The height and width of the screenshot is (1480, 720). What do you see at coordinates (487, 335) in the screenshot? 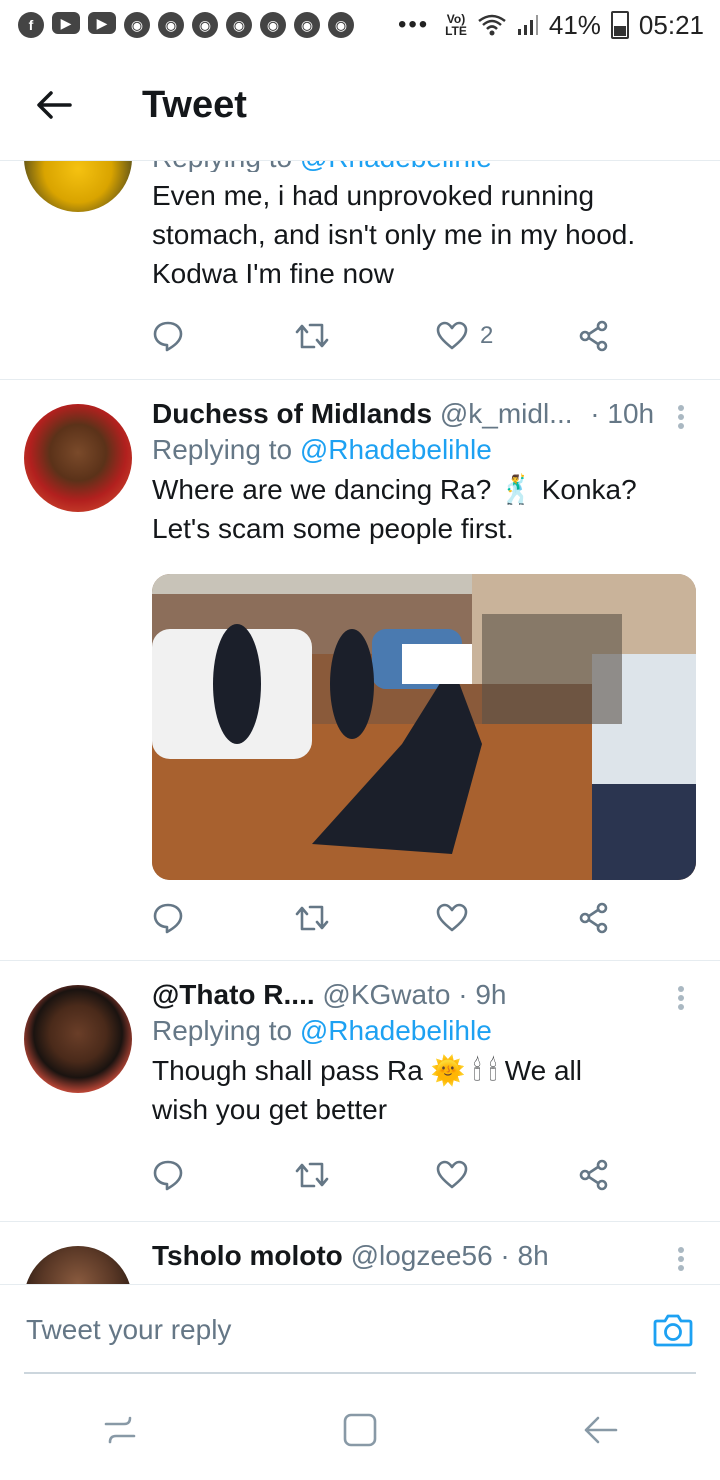
I see `like-count: 2` at bounding box center [487, 335].